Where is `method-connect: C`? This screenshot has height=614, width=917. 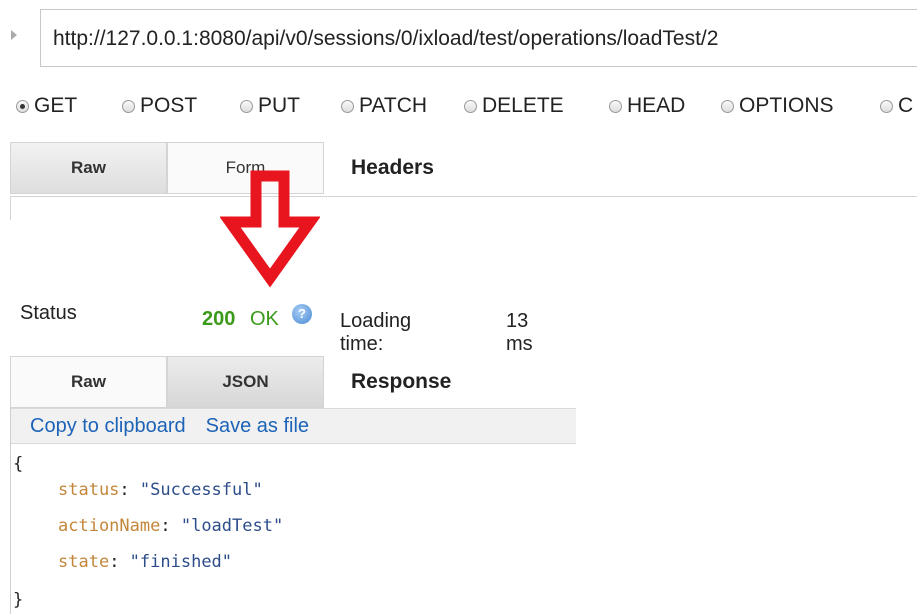 method-connect: C is located at coordinates (896, 106).